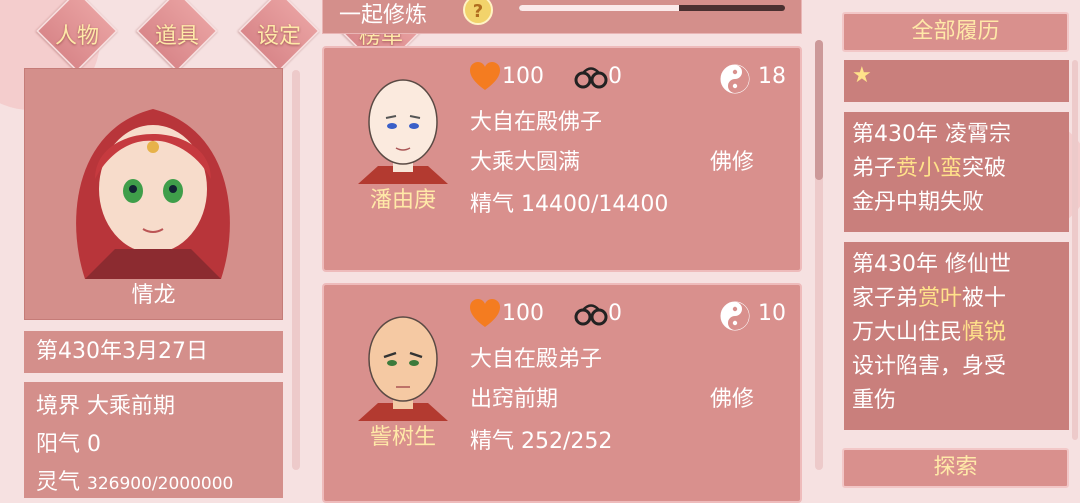 Image resolution: width=1080 pixels, height=503 pixels. I want to click on cultivation-progress, so click(652, 8).